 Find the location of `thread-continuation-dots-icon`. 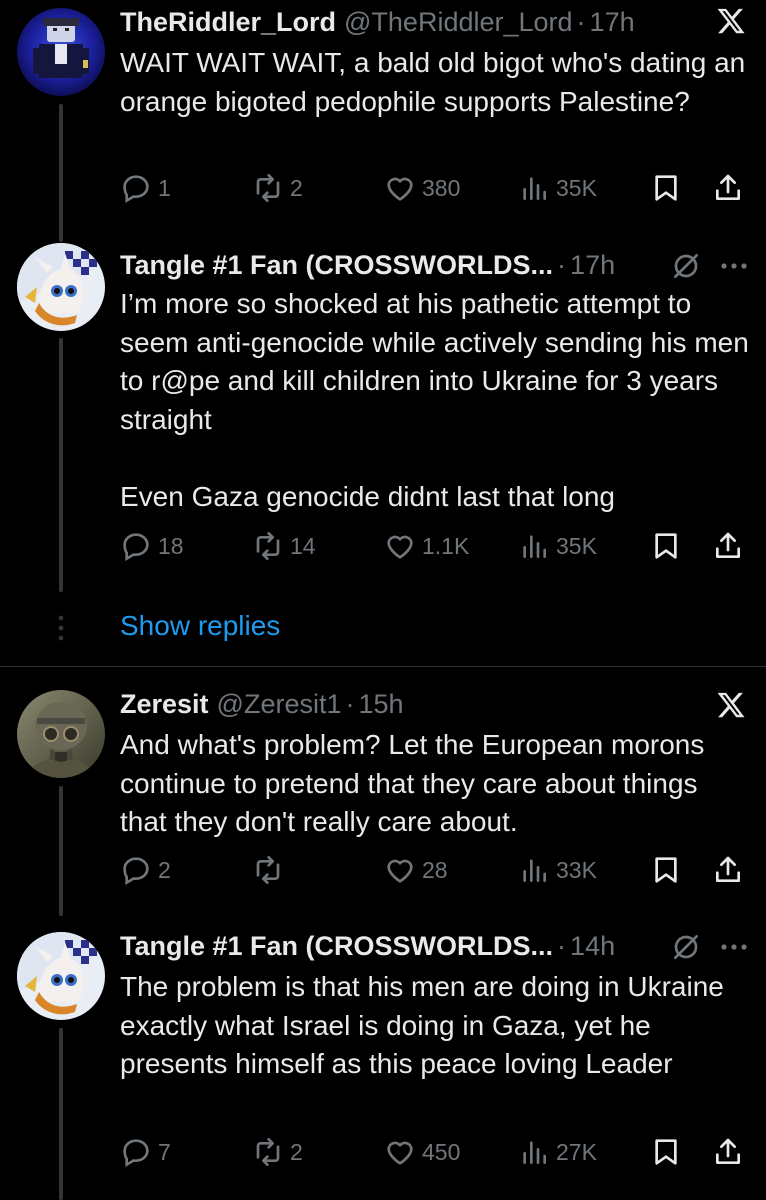

thread-continuation-dots-icon is located at coordinates (61, 628).